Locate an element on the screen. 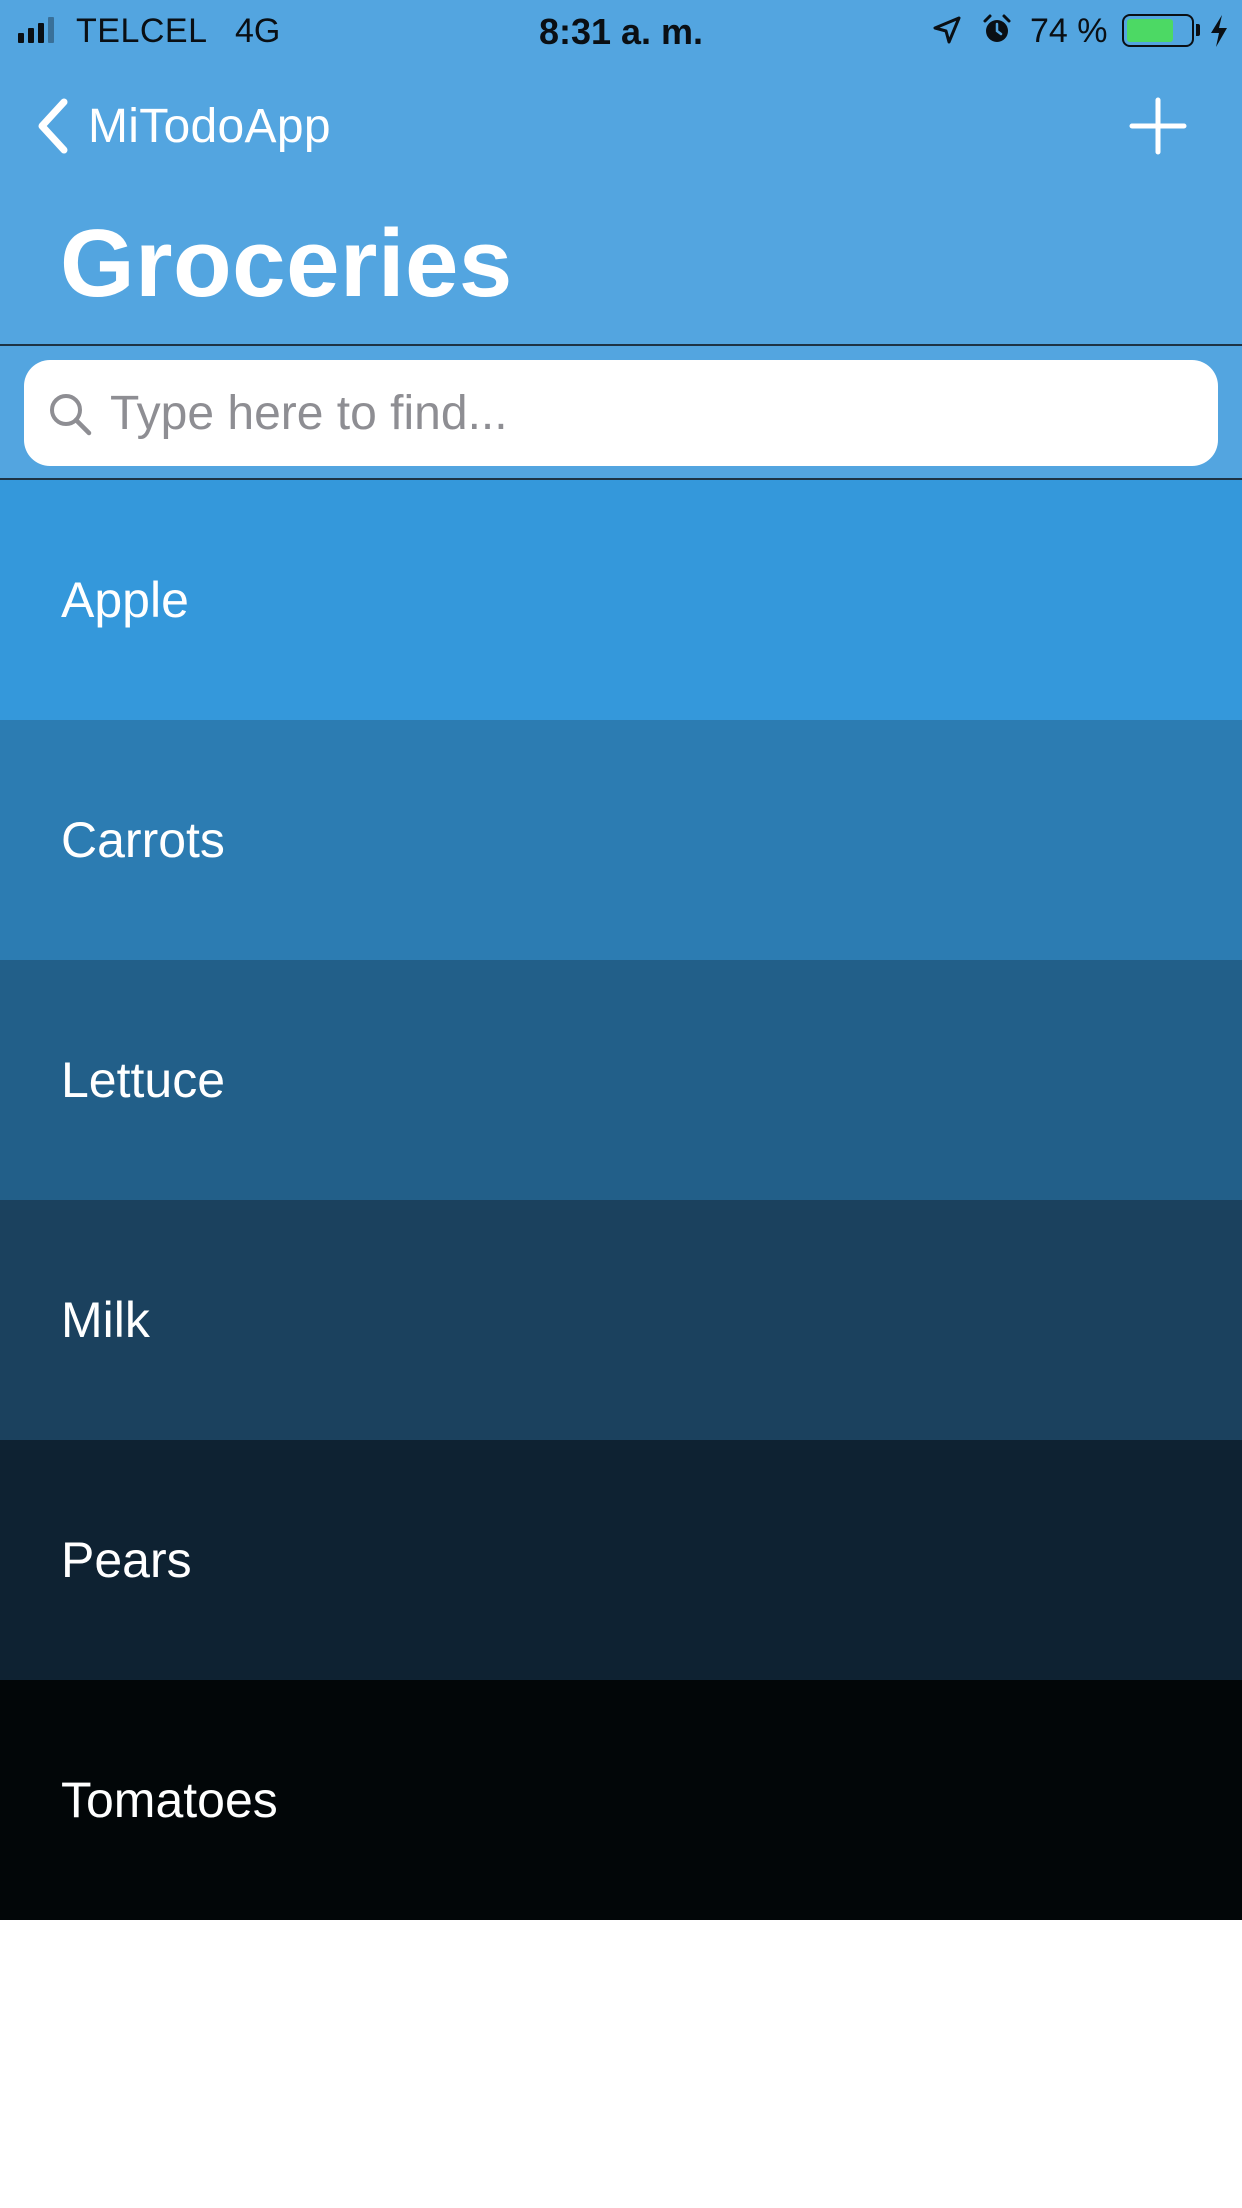 This screenshot has width=1242, height=2208. search-field is located at coordinates (621, 413).